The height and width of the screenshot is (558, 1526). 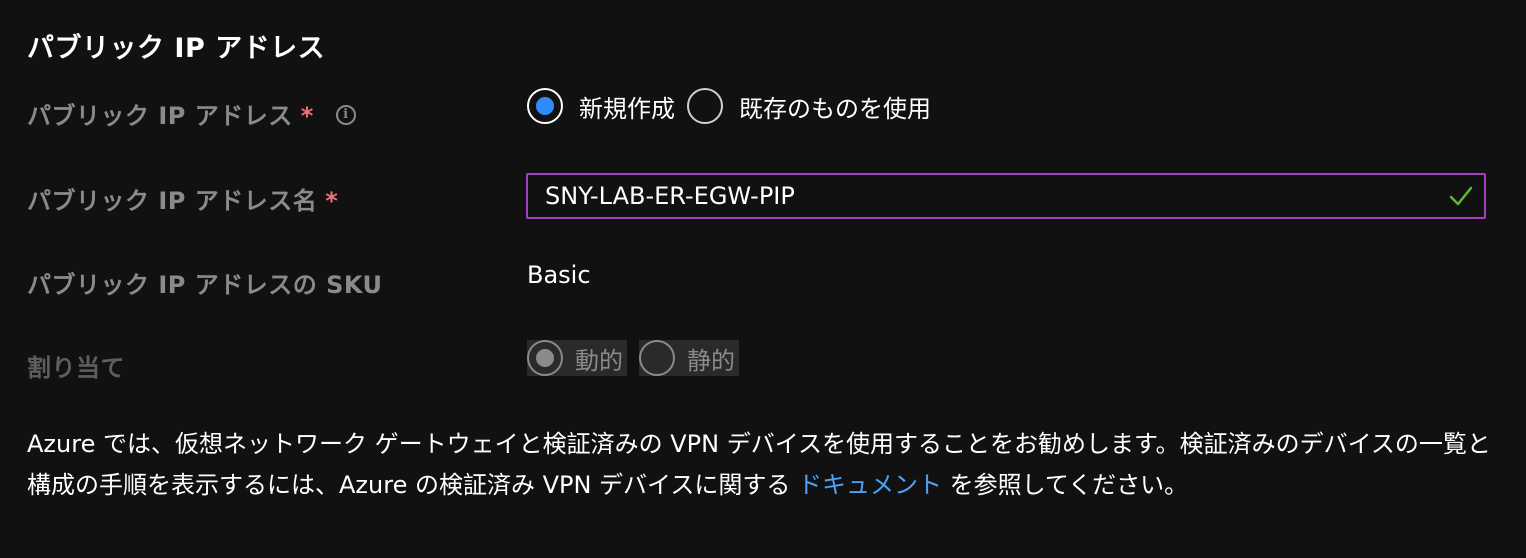 I want to click on info-icon: i, so click(x=345, y=115).